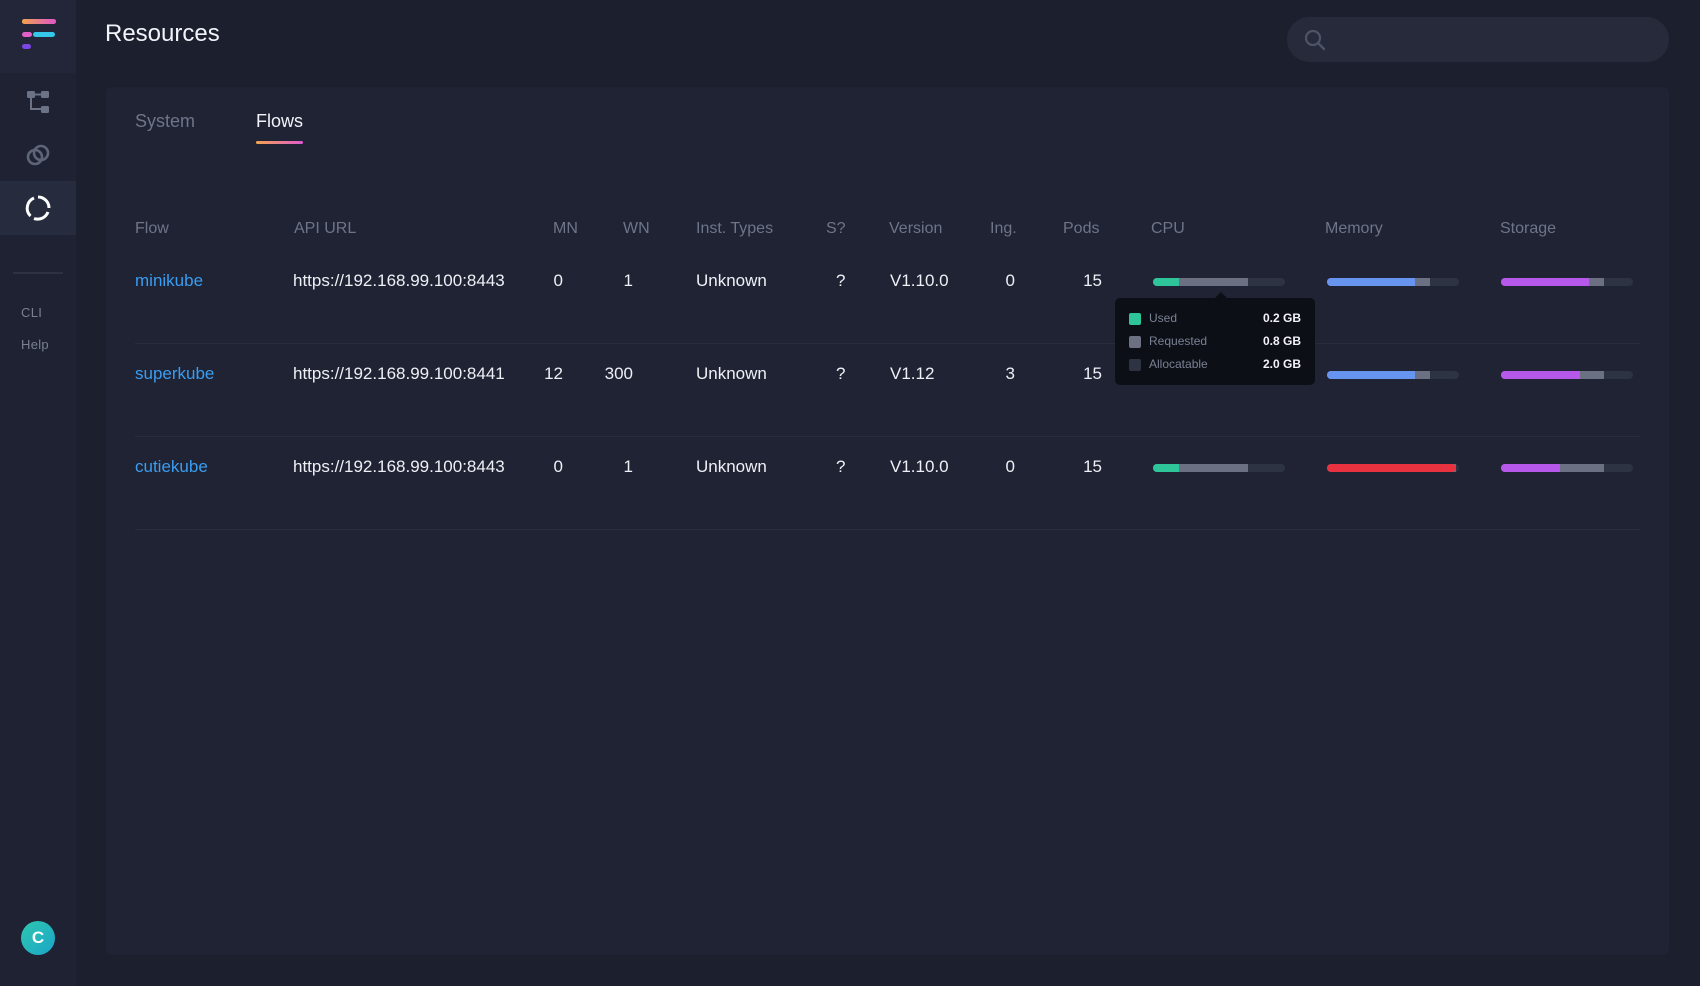 This screenshot has width=1700, height=986. I want to click on tooltip-label: Used, so click(1163, 318).